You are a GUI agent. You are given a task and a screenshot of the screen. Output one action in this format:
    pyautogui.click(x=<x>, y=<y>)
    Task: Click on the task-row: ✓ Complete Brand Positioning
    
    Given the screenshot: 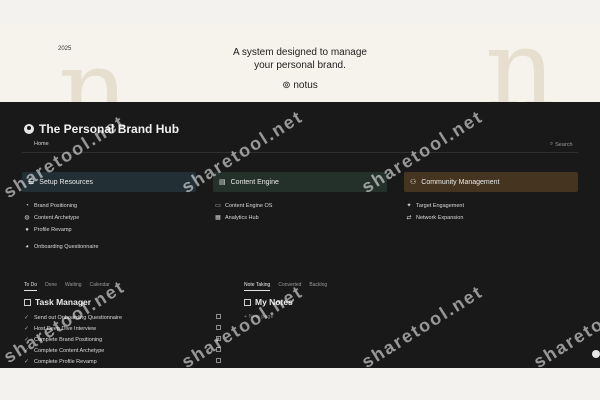 What is the action you would take?
    pyautogui.click(x=124, y=339)
    